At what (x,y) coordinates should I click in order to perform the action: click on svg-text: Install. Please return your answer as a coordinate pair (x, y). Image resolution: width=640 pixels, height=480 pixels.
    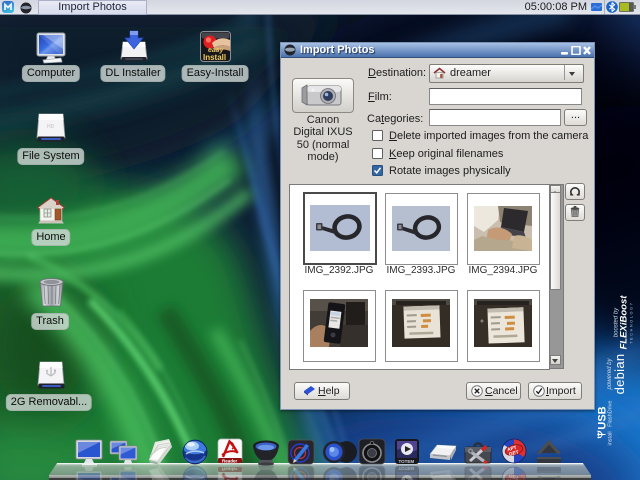
    Looking at the image, I should click on (214, 57).